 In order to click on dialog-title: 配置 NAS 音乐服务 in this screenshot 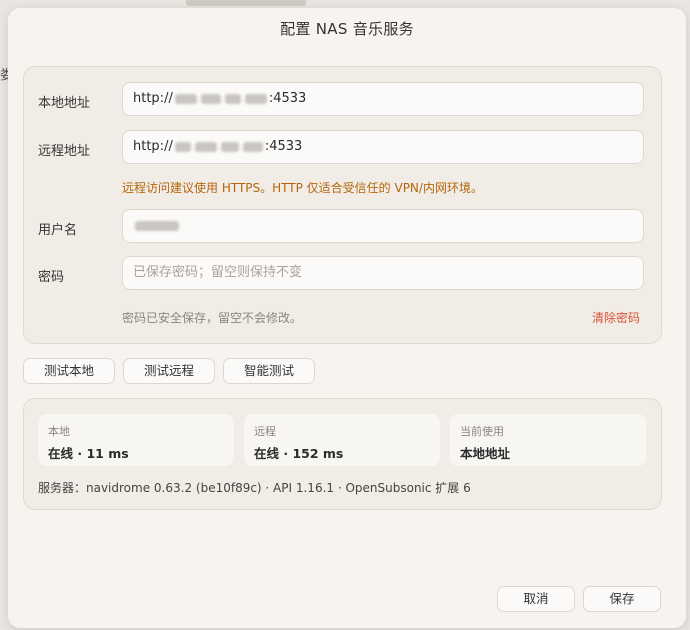, I will do `click(347, 29)`.